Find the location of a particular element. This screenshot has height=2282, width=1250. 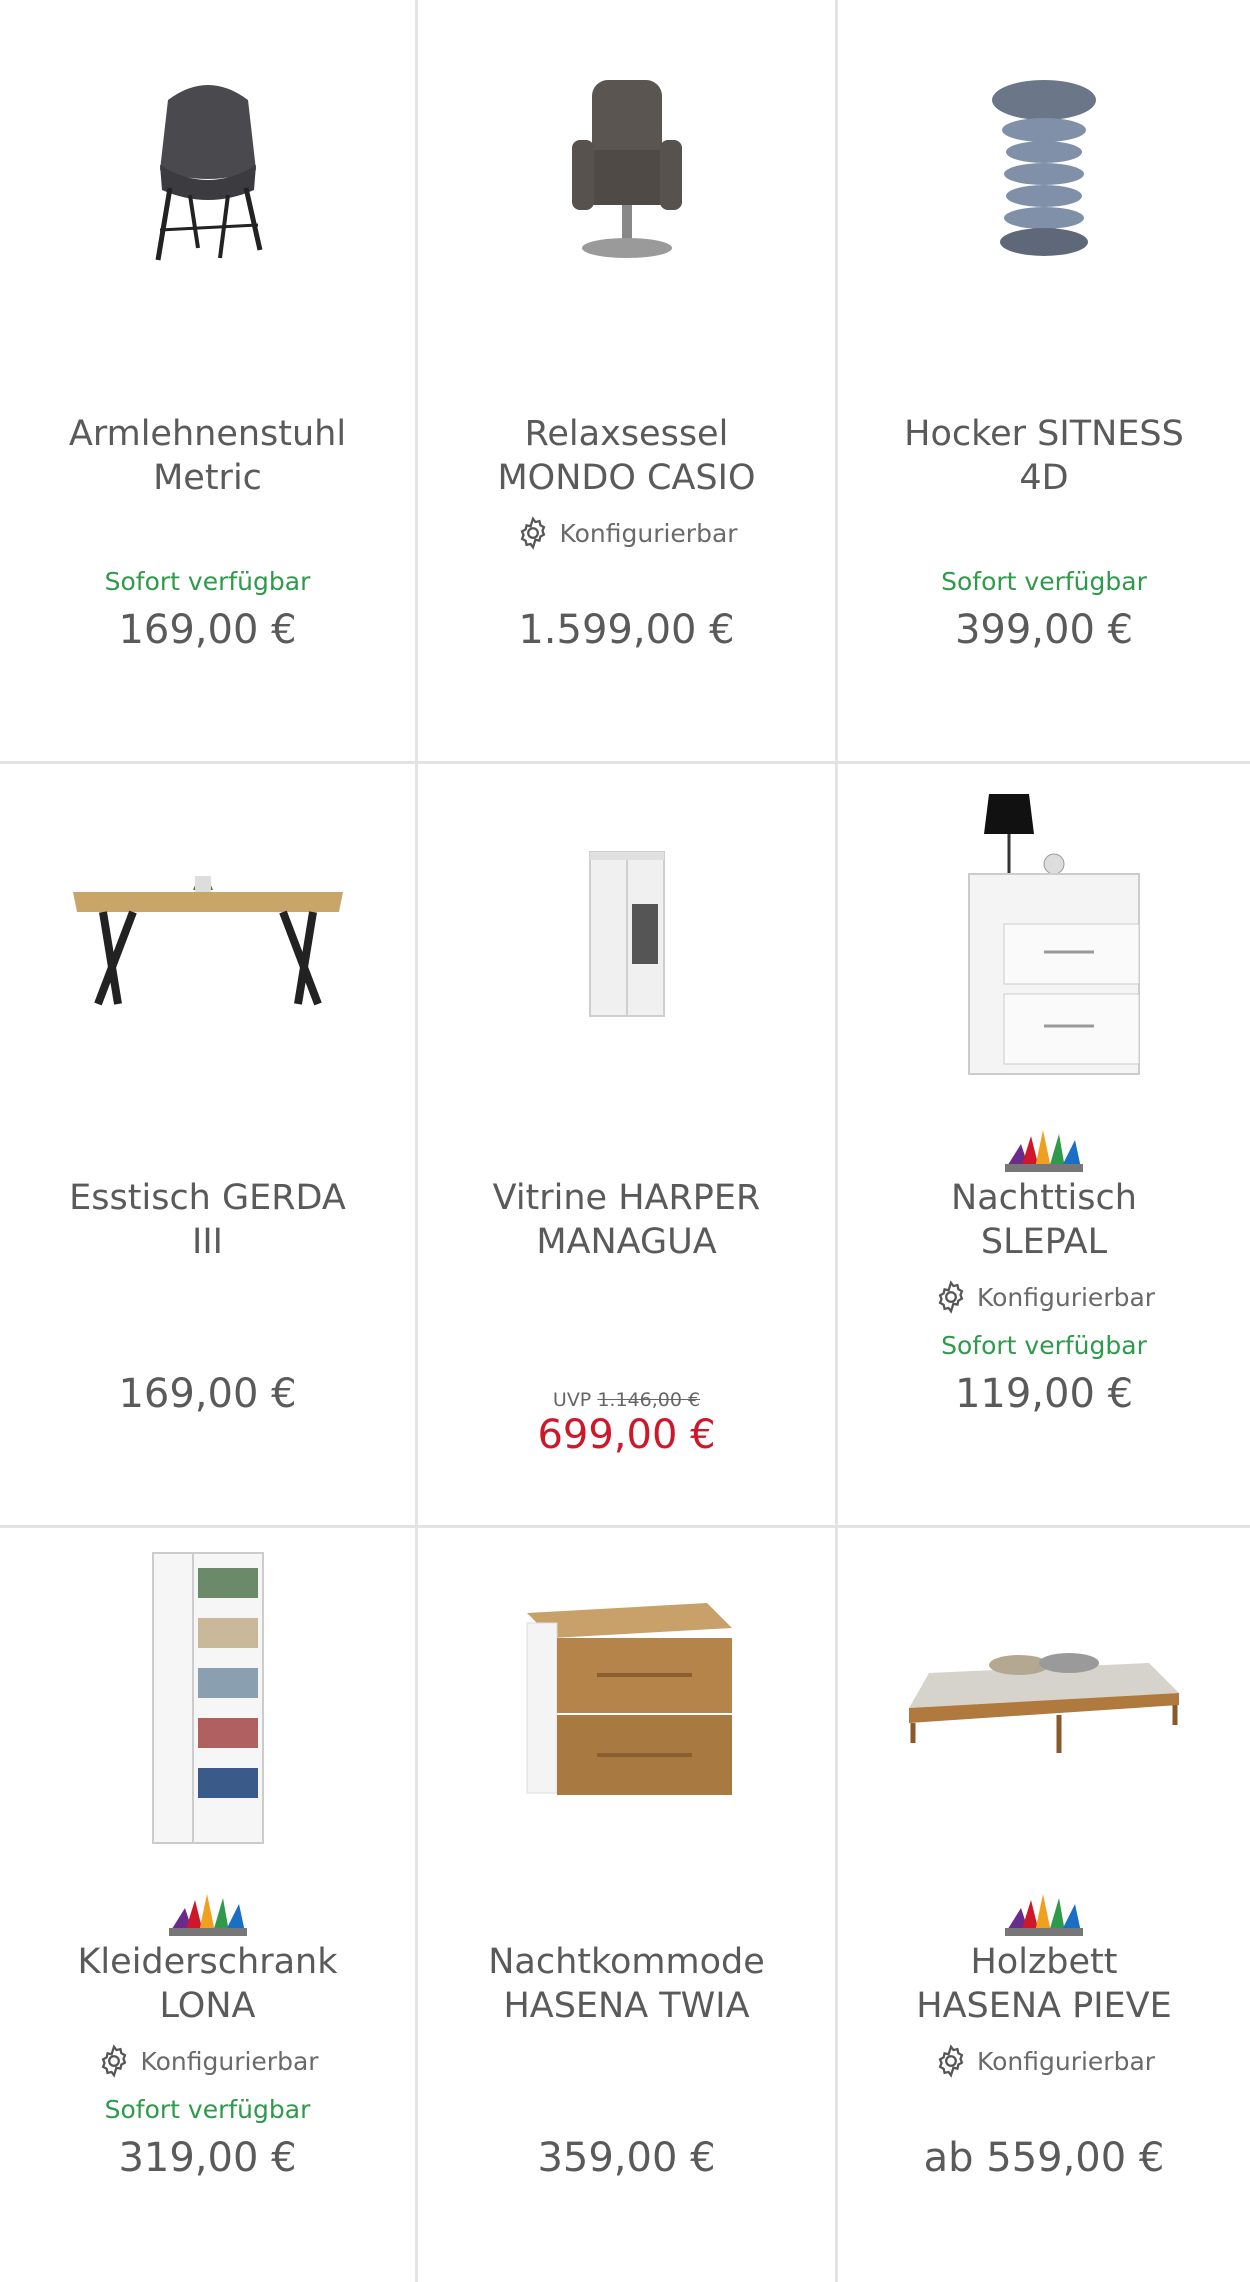

recliner-image is located at coordinates (626, 170).